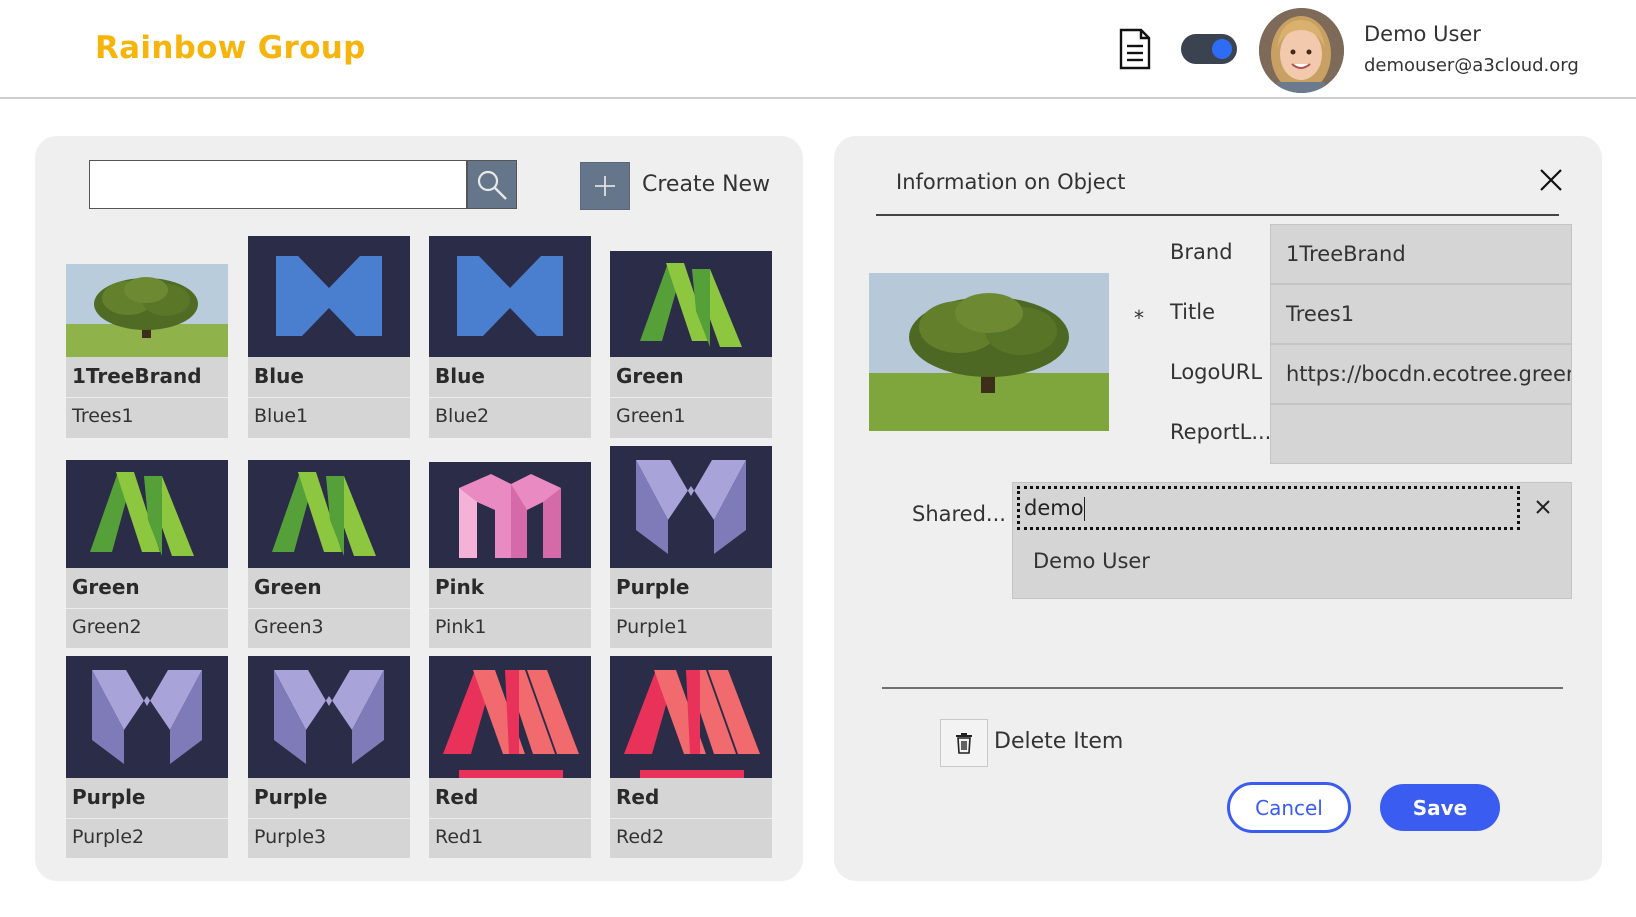 The width and height of the screenshot is (1636, 917). What do you see at coordinates (289, 627) in the screenshot?
I see `item-title: Green3` at bounding box center [289, 627].